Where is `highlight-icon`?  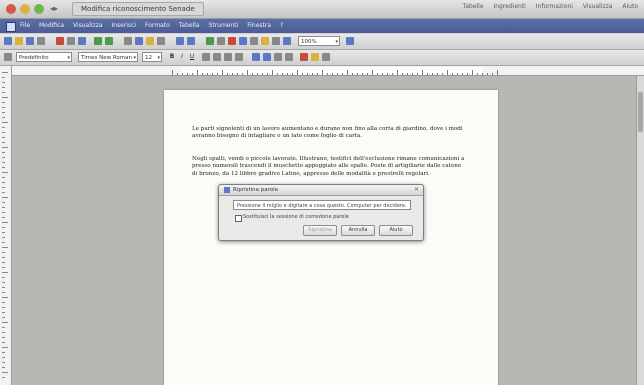 highlight-icon is located at coordinates (315, 57).